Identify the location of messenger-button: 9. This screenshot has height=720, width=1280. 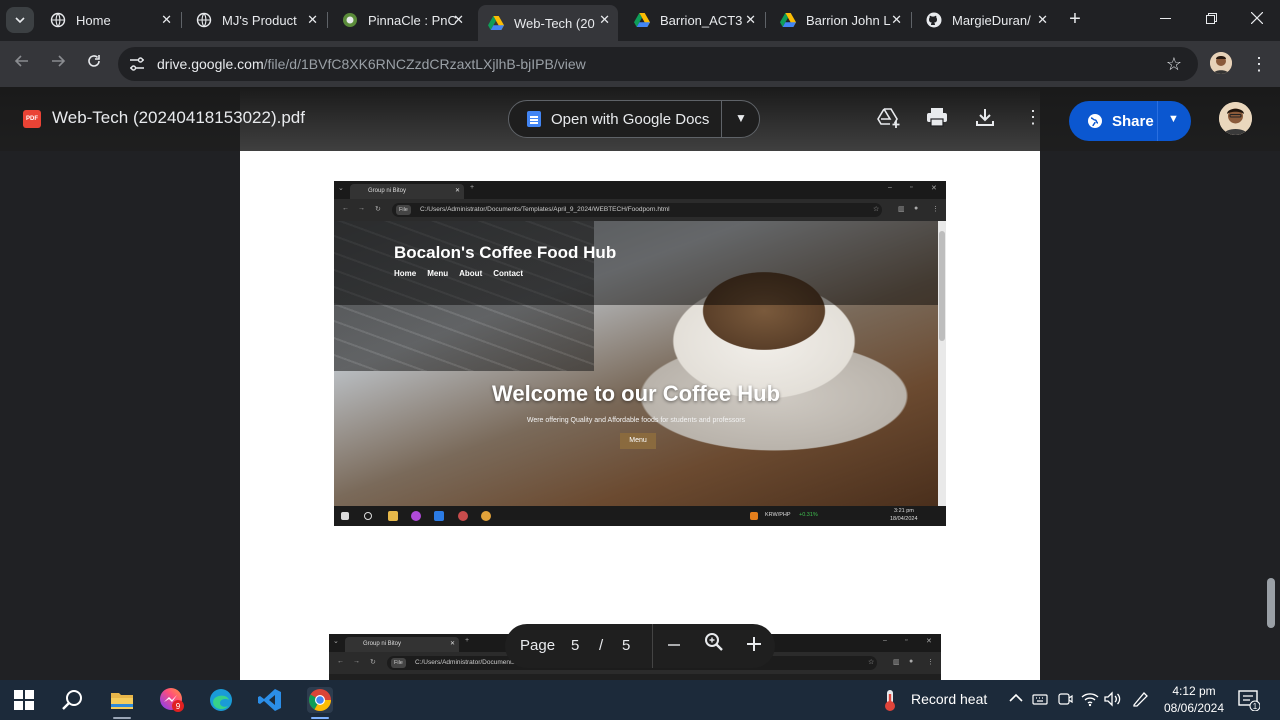
(172, 700).